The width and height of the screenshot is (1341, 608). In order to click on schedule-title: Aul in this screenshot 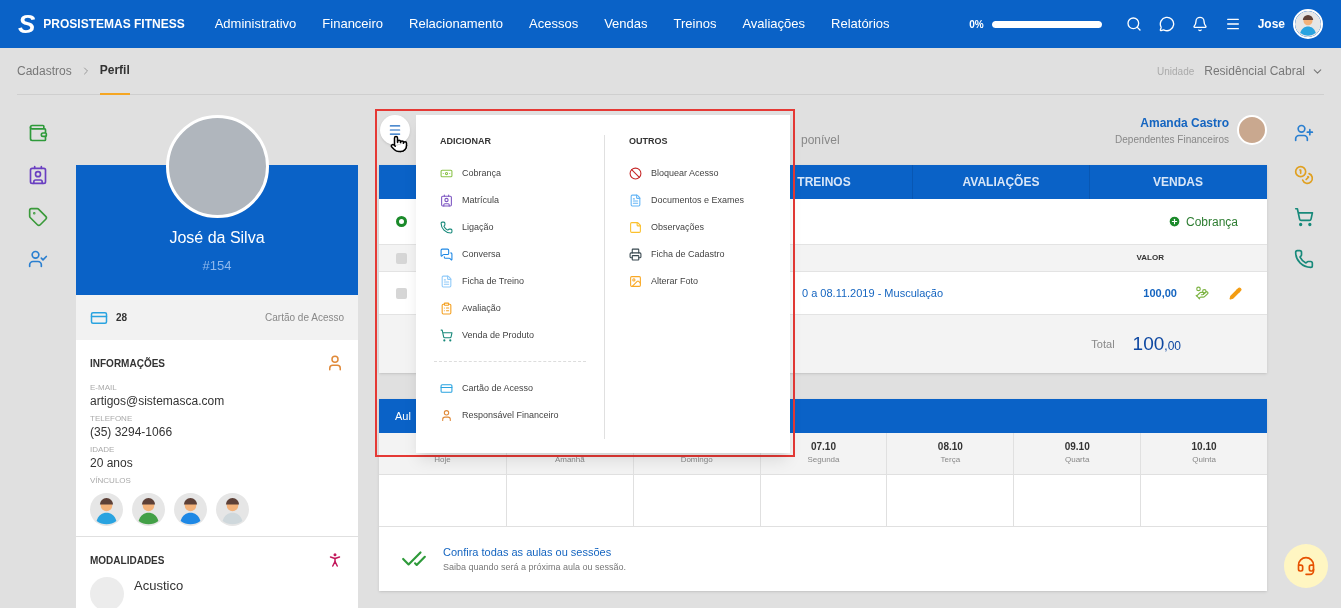, I will do `click(403, 416)`.